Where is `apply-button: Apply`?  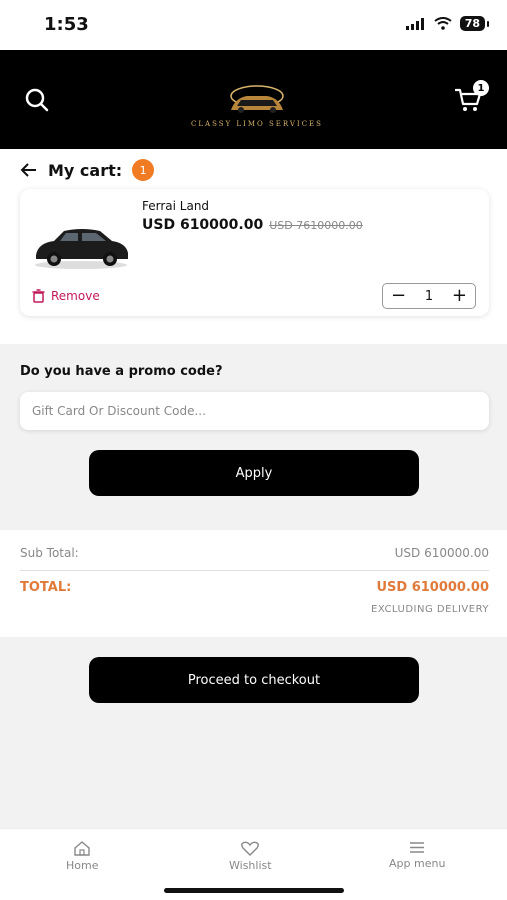
apply-button: Apply is located at coordinates (254, 473).